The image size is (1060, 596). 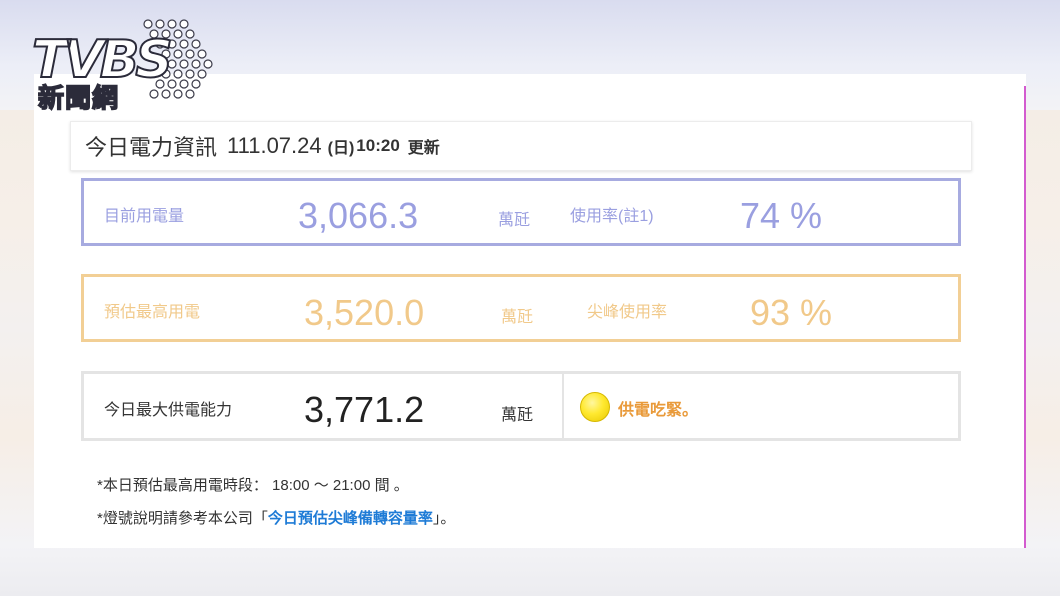 I want to click on tvbs-logo: TVBS 新聞網, so click(x=121, y=68).